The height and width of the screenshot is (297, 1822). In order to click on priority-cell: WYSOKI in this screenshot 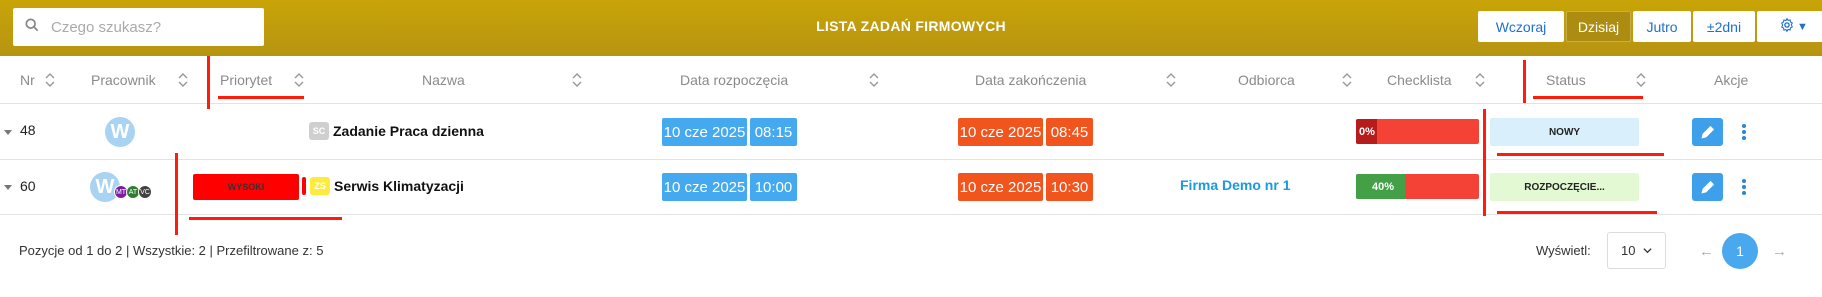, I will do `click(246, 187)`.